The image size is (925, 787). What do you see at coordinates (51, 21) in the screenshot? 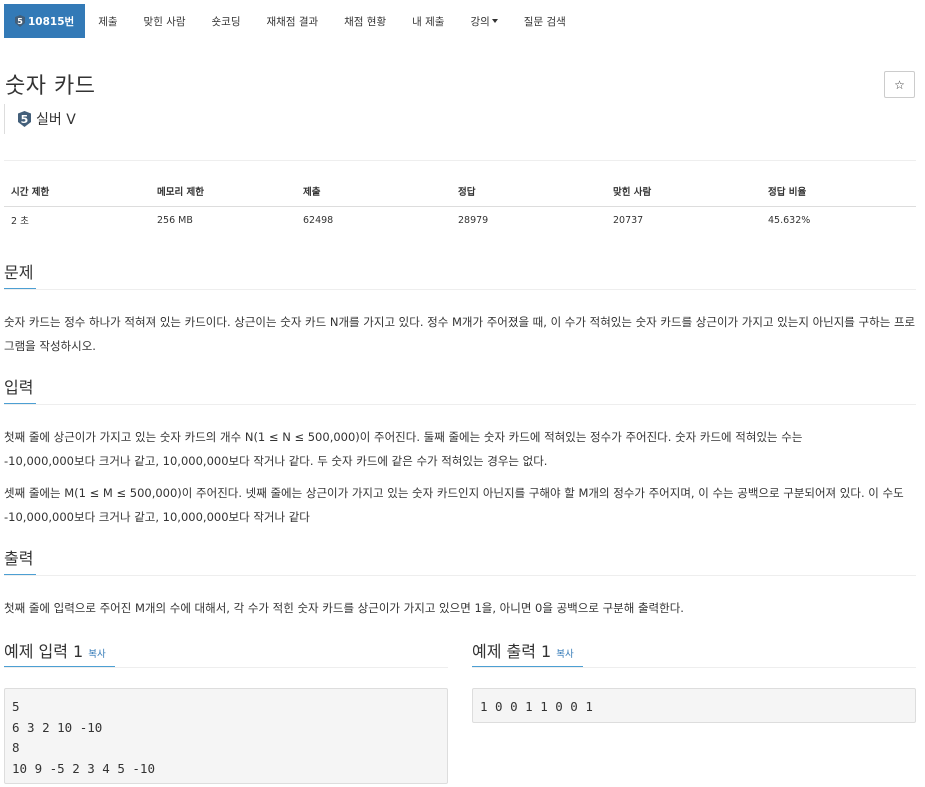
I see `nav-problem-id: 10815번` at bounding box center [51, 21].